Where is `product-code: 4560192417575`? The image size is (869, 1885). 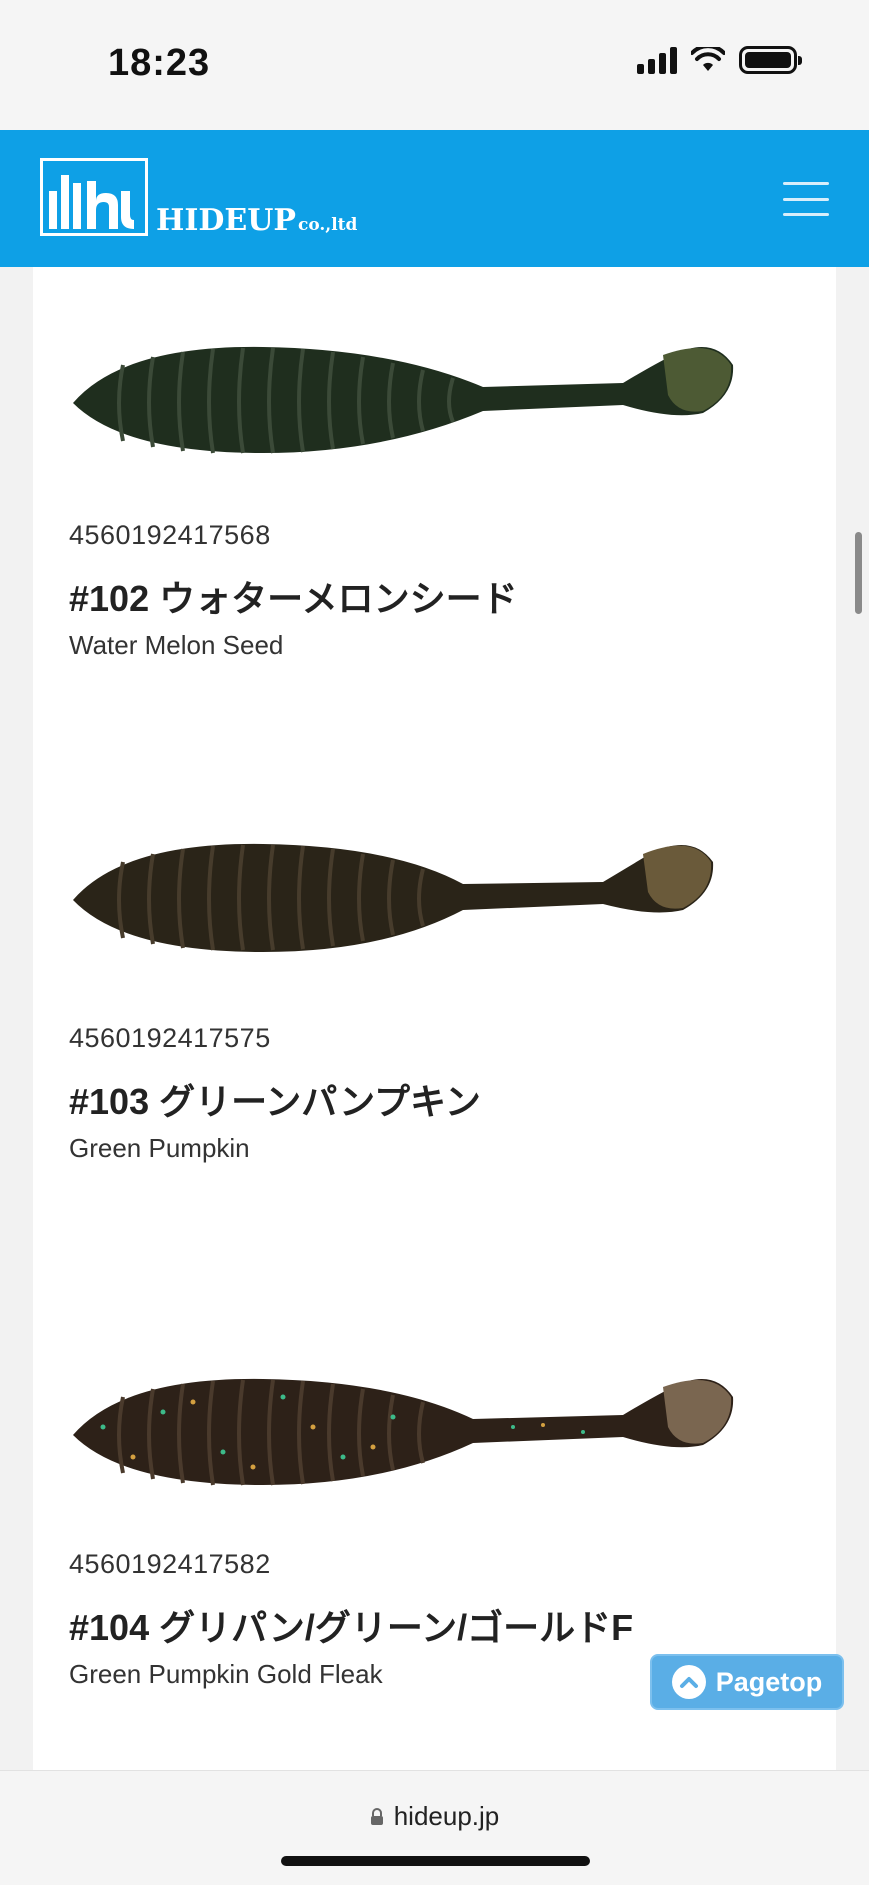 product-code: 4560192417575 is located at coordinates (170, 1038).